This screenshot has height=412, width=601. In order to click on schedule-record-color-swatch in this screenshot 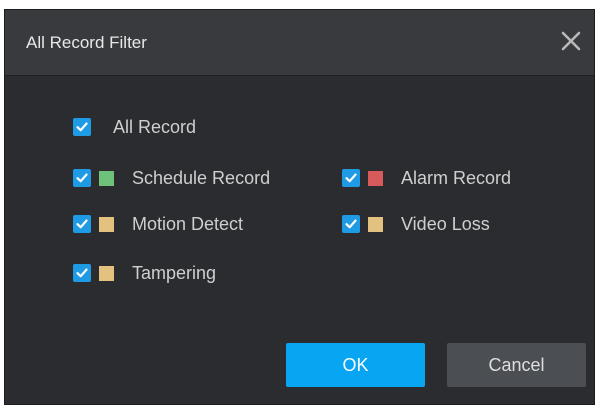, I will do `click(106, 178)`.